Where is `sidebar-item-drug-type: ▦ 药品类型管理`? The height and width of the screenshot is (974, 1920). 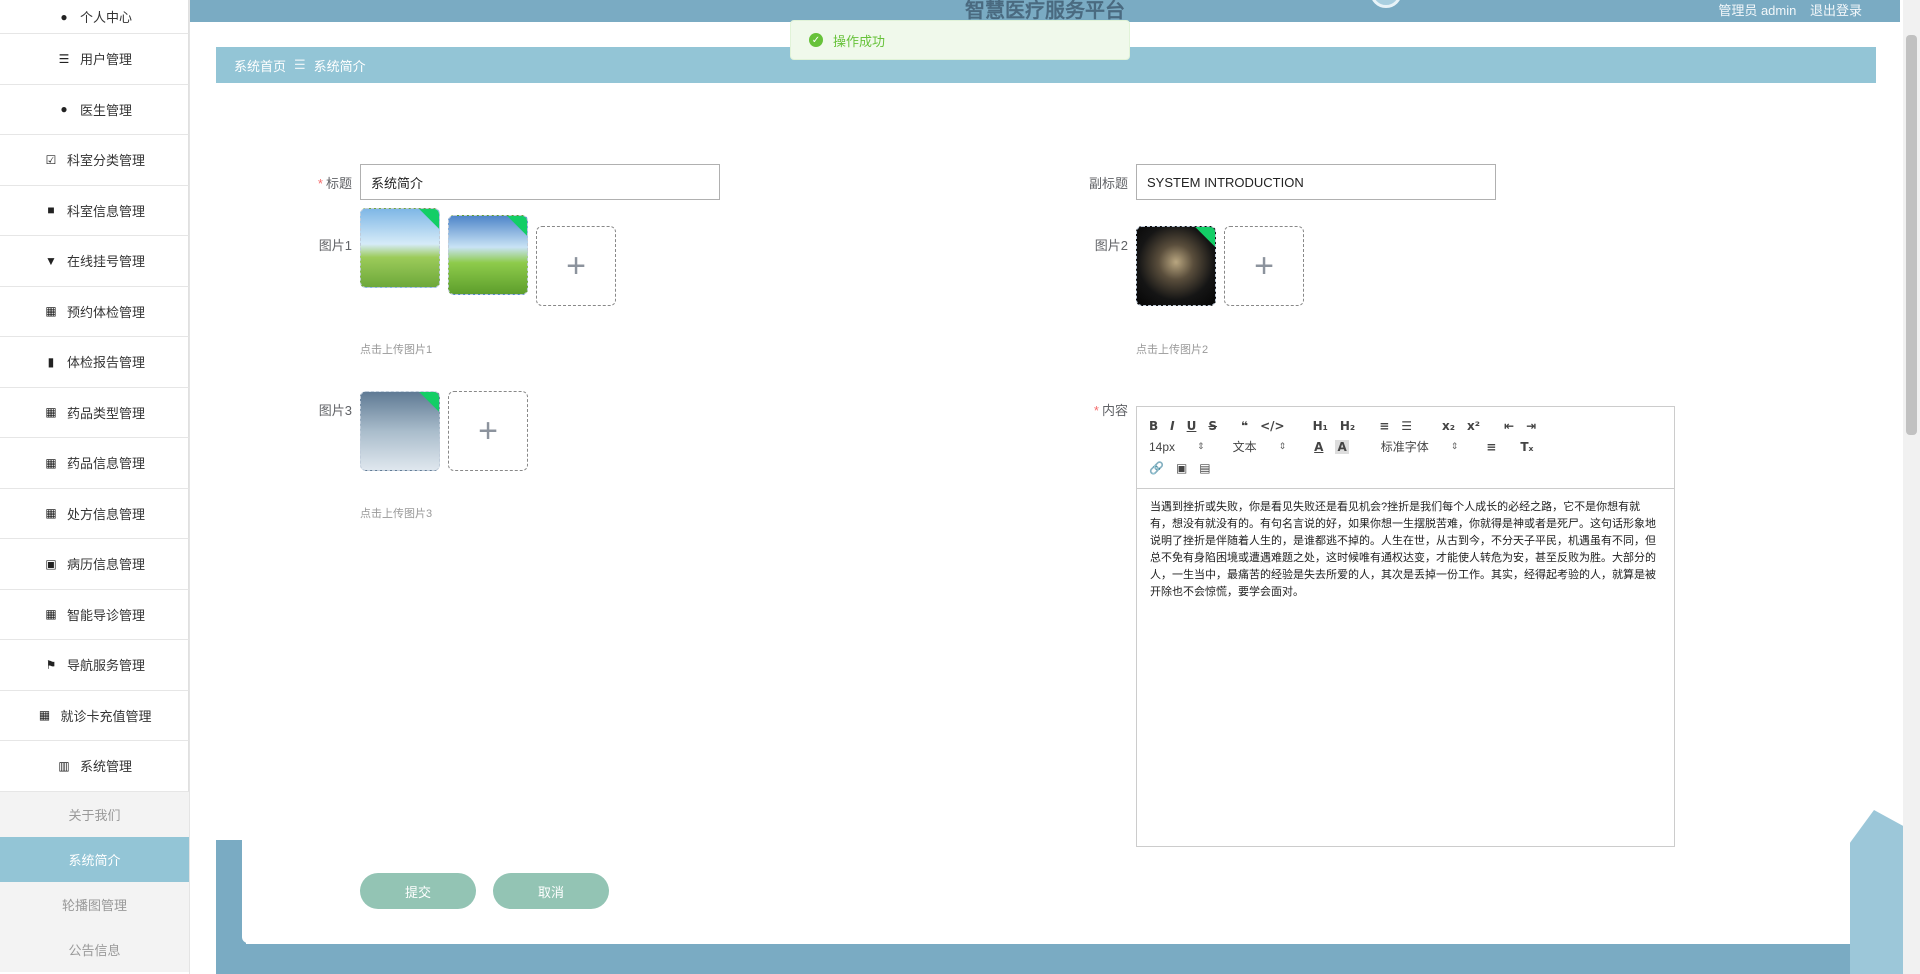 sidebar-item-drug-type: ▦ 药品类型管理 is located at coordinates (94, 412).